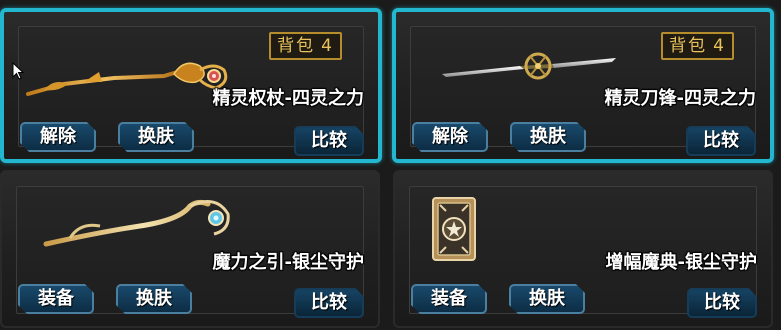 This screenshot has width=781, height=330. I want to click on blade-icon, so click(529, 66).